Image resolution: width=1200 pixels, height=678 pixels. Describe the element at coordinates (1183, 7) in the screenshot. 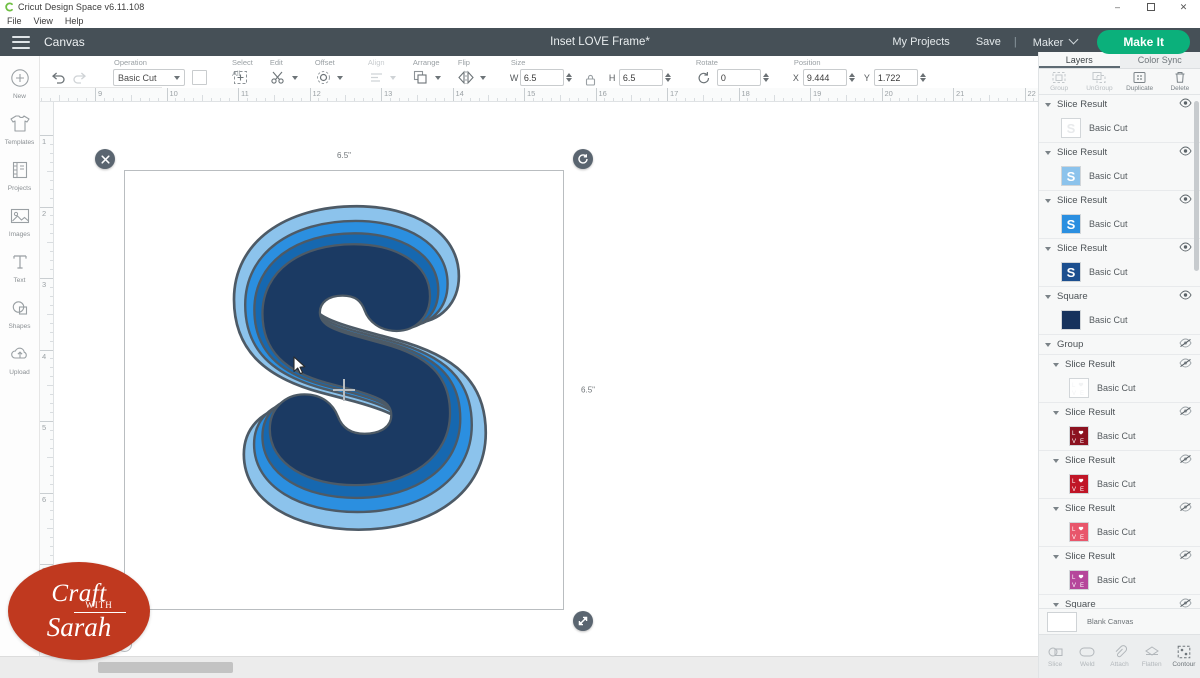

I see `close-button: ✕` at that location.